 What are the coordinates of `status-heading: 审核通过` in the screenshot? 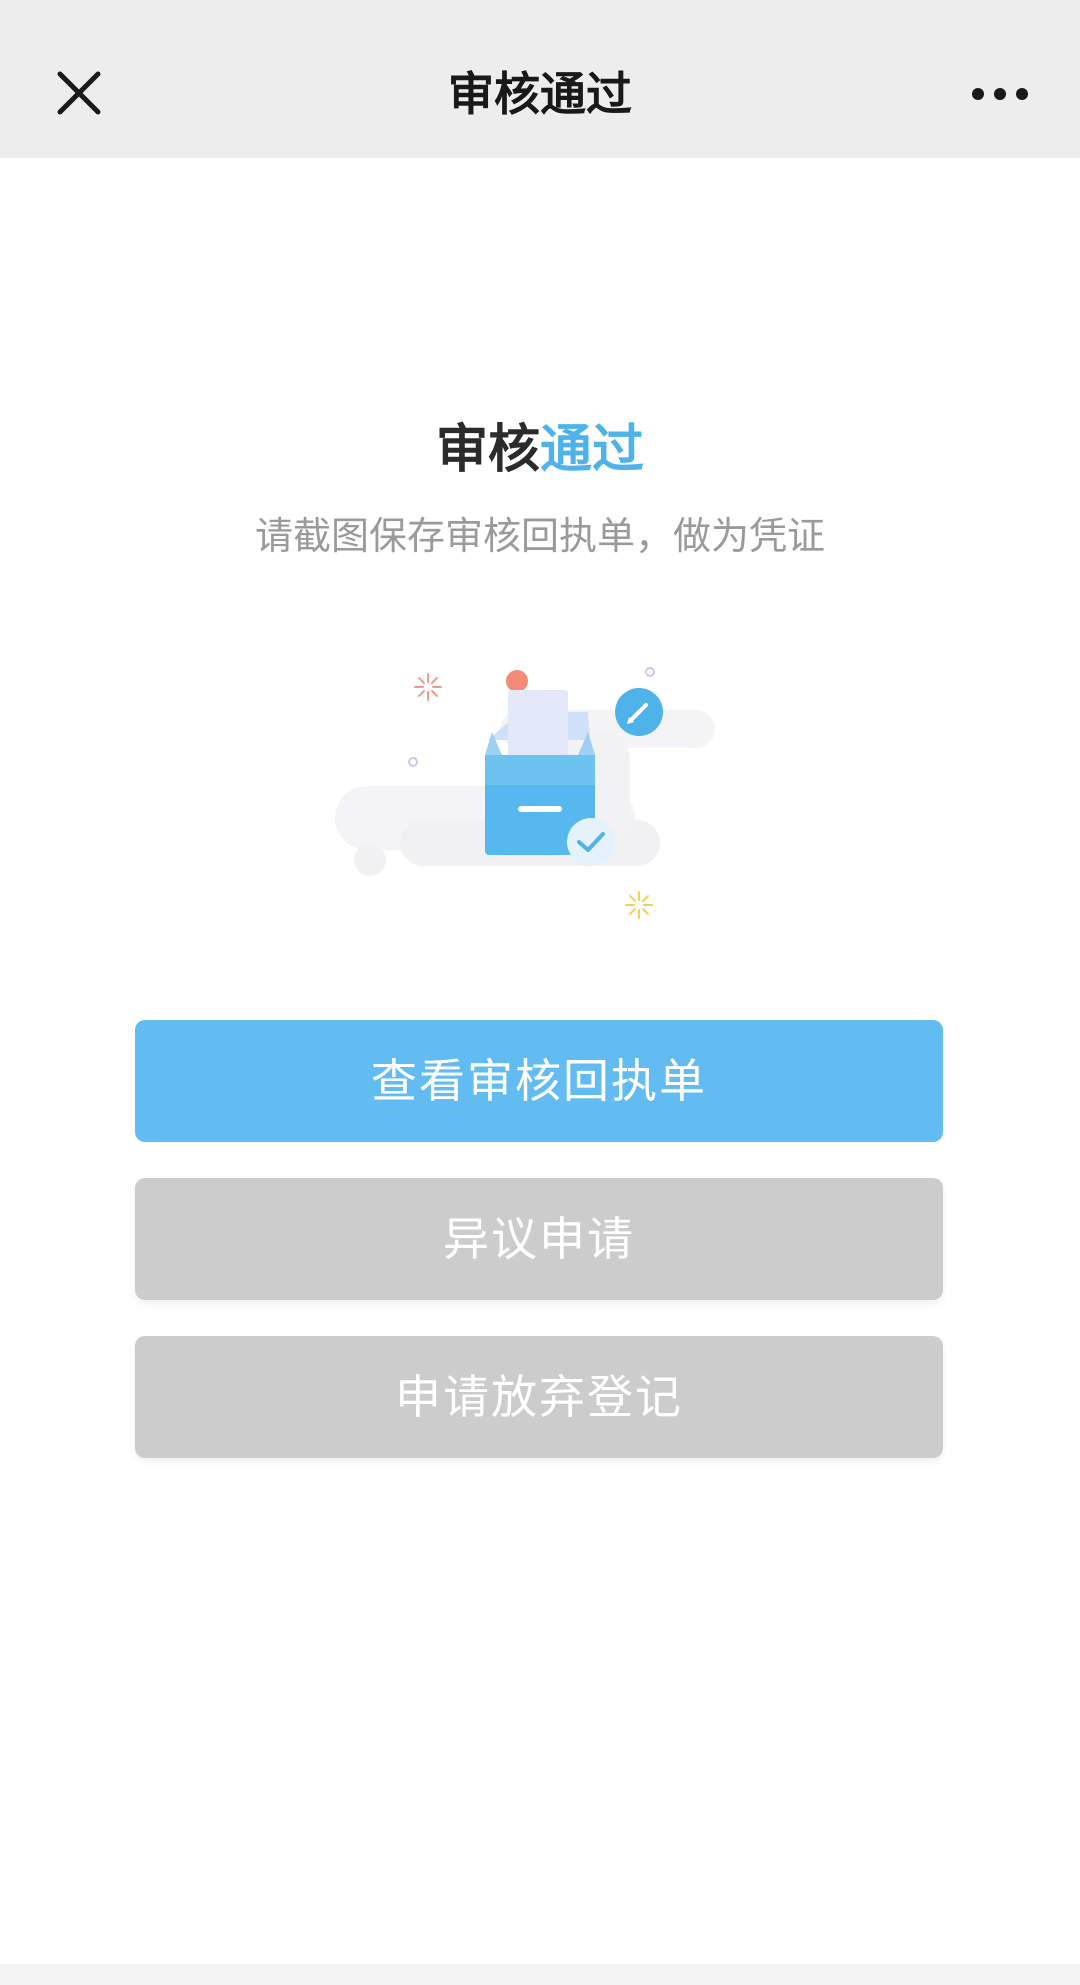 It's located at (540, 450).